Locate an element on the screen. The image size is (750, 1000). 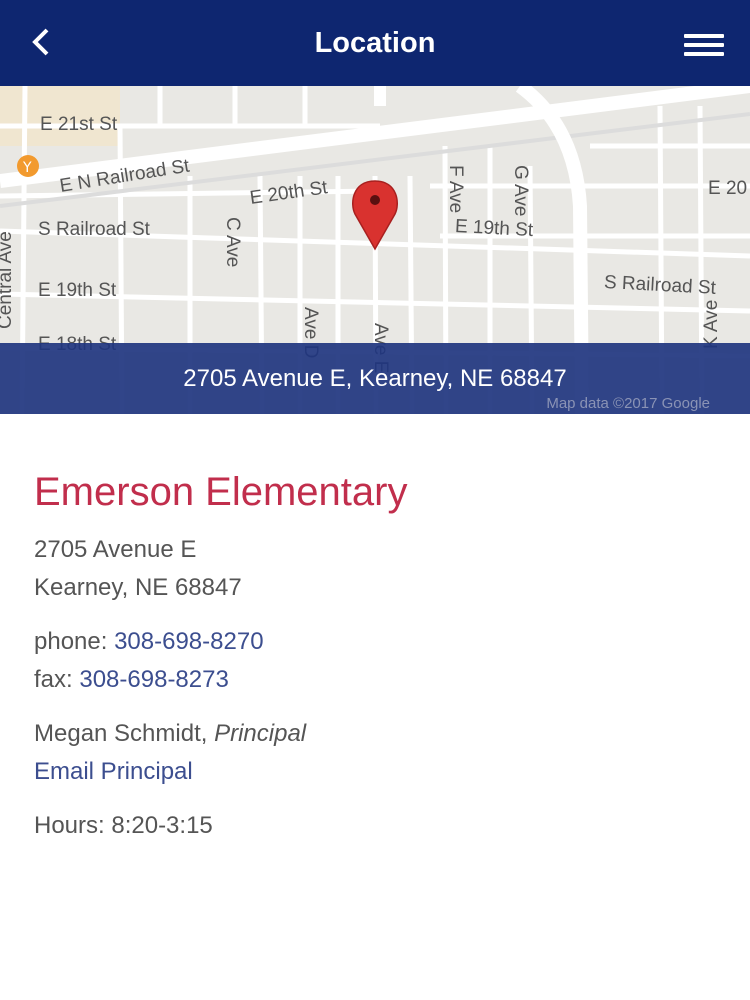
email-principal-link: Email Principal is located at coordinates (113, 771).